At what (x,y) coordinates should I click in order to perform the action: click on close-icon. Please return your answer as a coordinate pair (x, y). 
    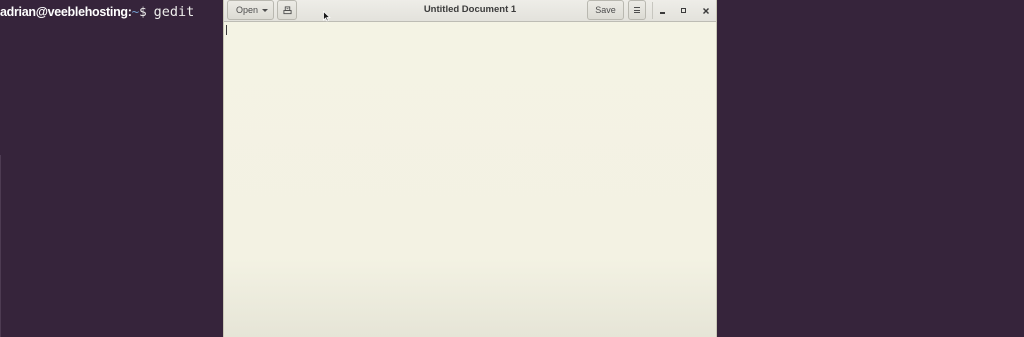
    Looking at the image, I should click on (705, 10).